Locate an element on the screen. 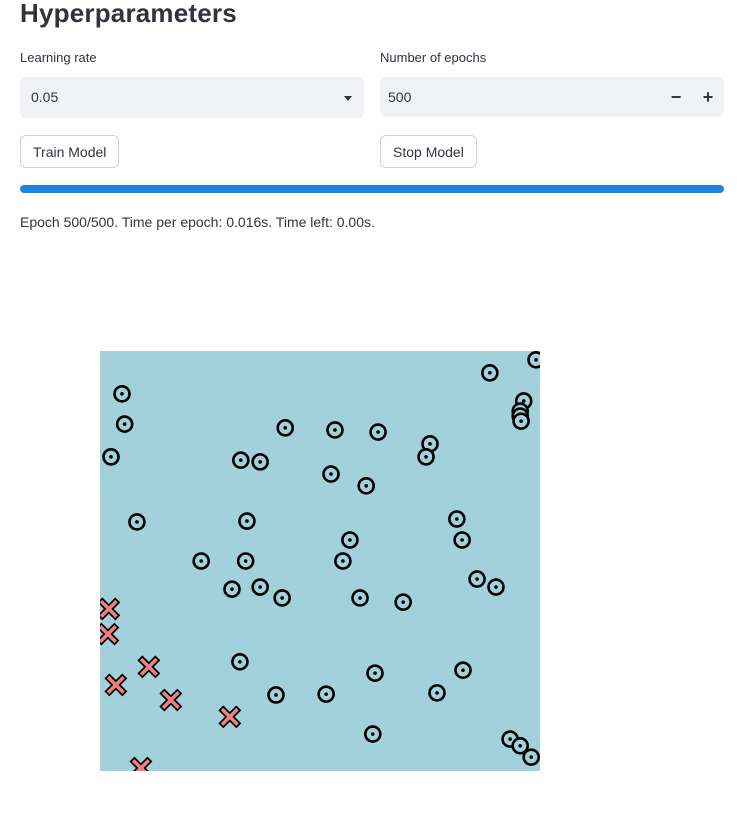 Image resolution: width=737 pixels, height=817 pixels. progress-bar is located at coordinates (372, 189).